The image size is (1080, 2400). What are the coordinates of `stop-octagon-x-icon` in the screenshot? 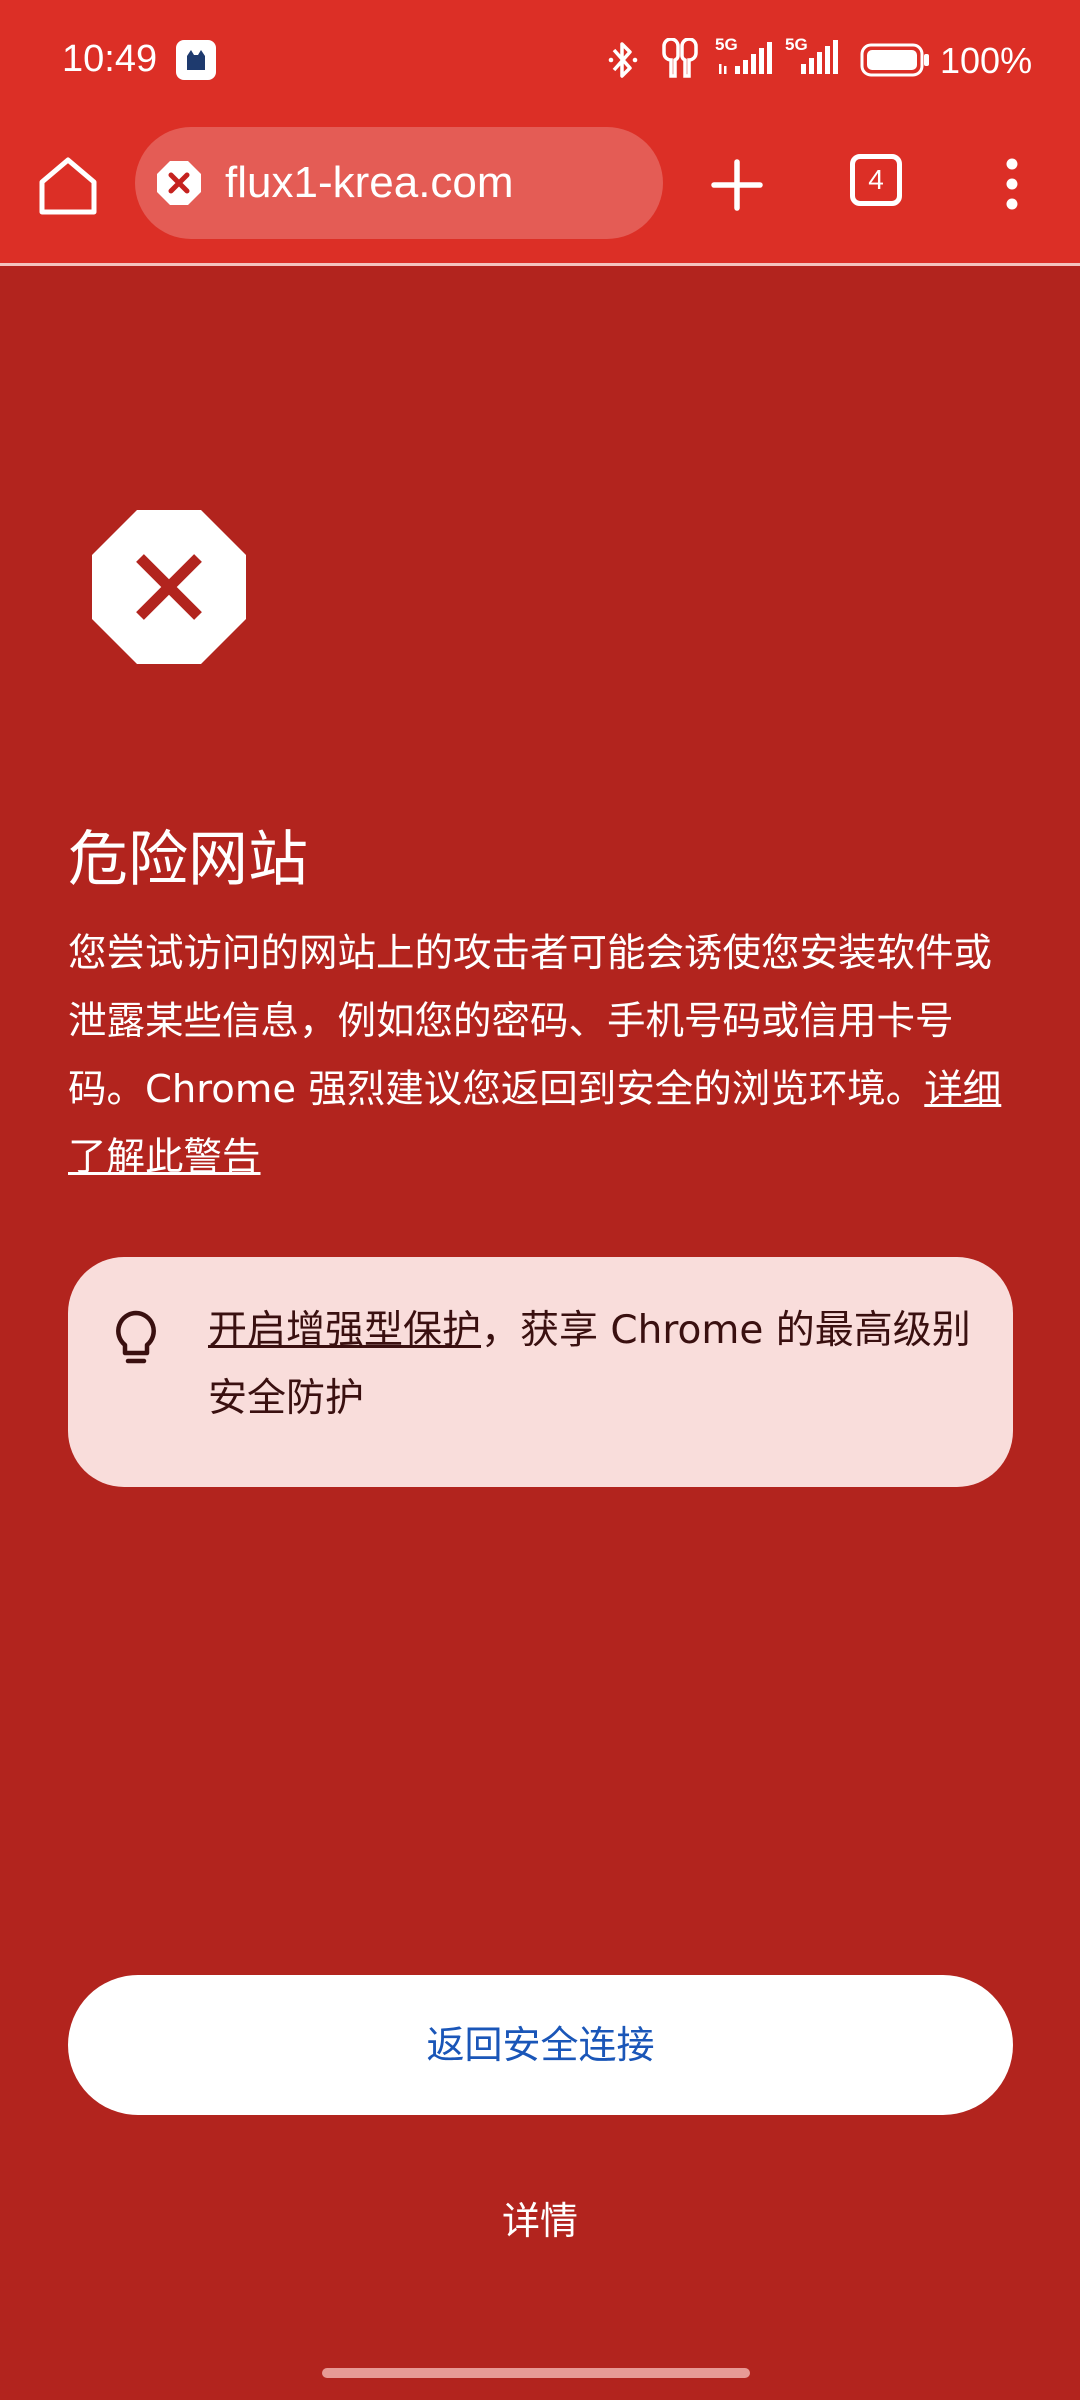 It's located at (169, 587).